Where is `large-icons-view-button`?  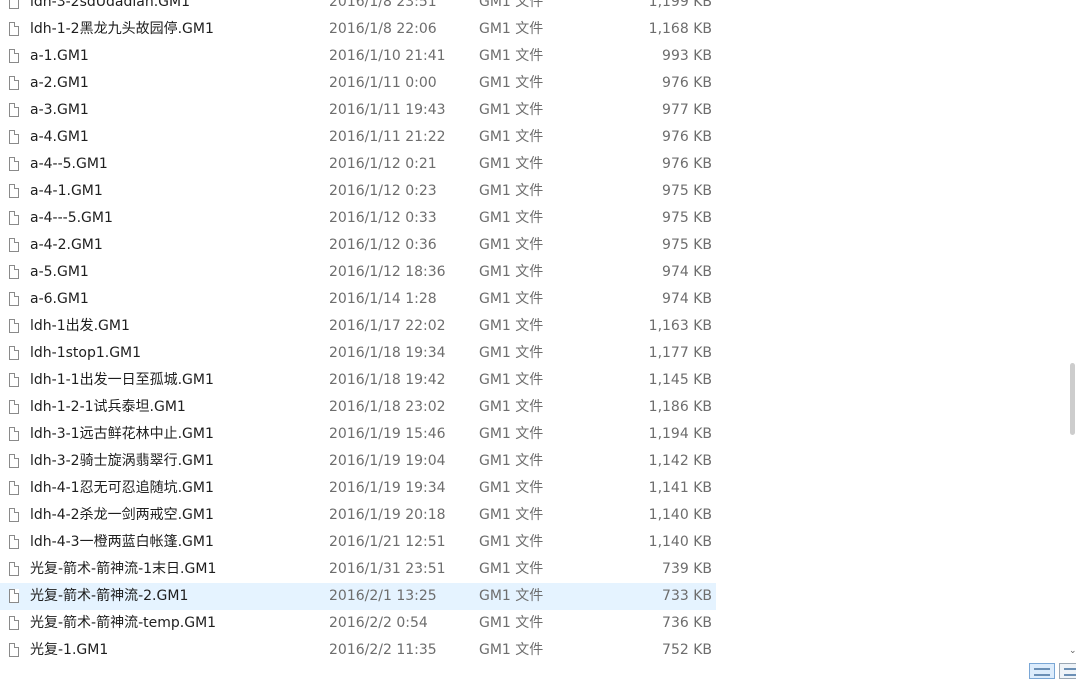
large-icons-view-button is located at coordinates (1067, 671).